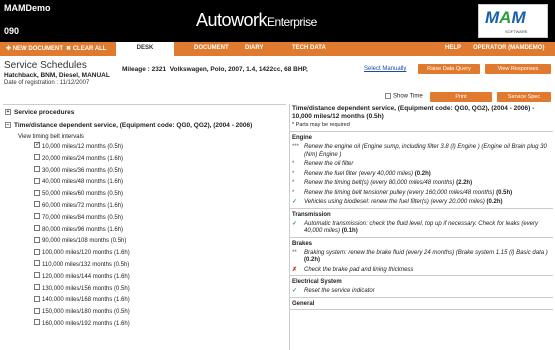  Describe the element at coordinates (388, 96) in the screenshot. I see `show-time-checkbox` at that location.